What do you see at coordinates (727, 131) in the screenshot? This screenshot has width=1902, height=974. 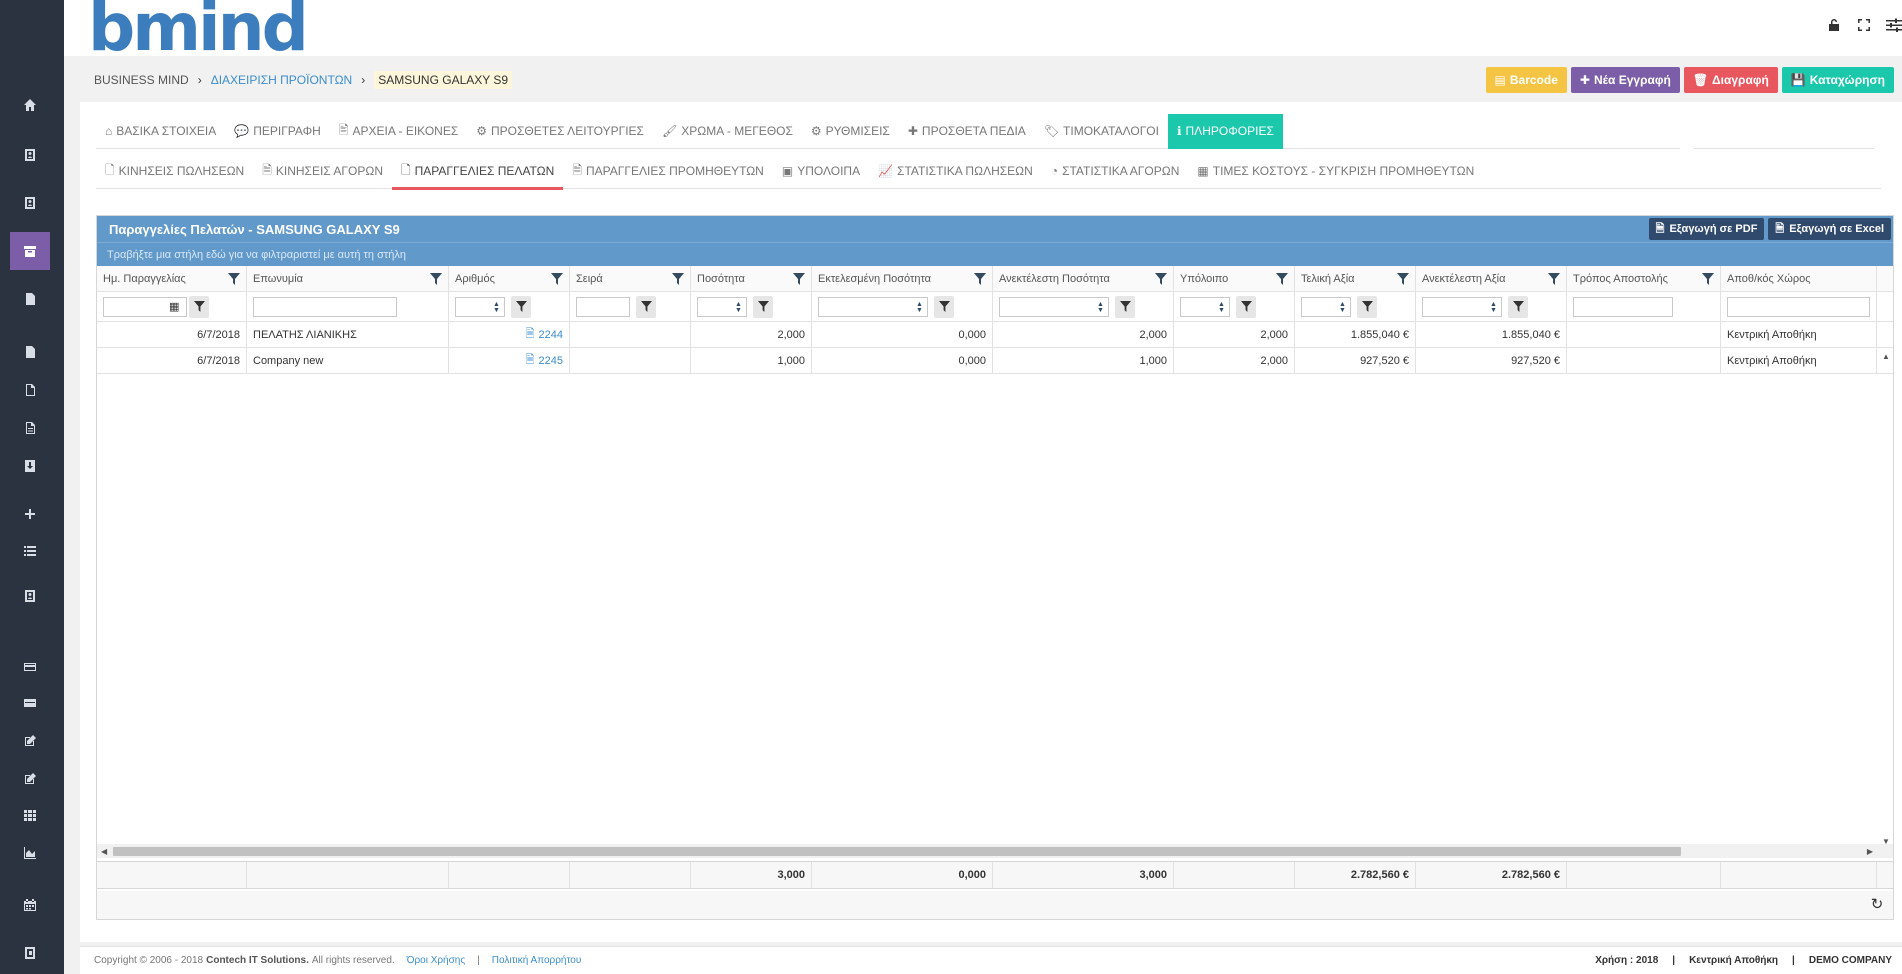 I see `tab-color-size: 🖌 ΧΡΩΜΑ - ΜΕΓΕΘΟΣ` at bounding box center [727, 131].